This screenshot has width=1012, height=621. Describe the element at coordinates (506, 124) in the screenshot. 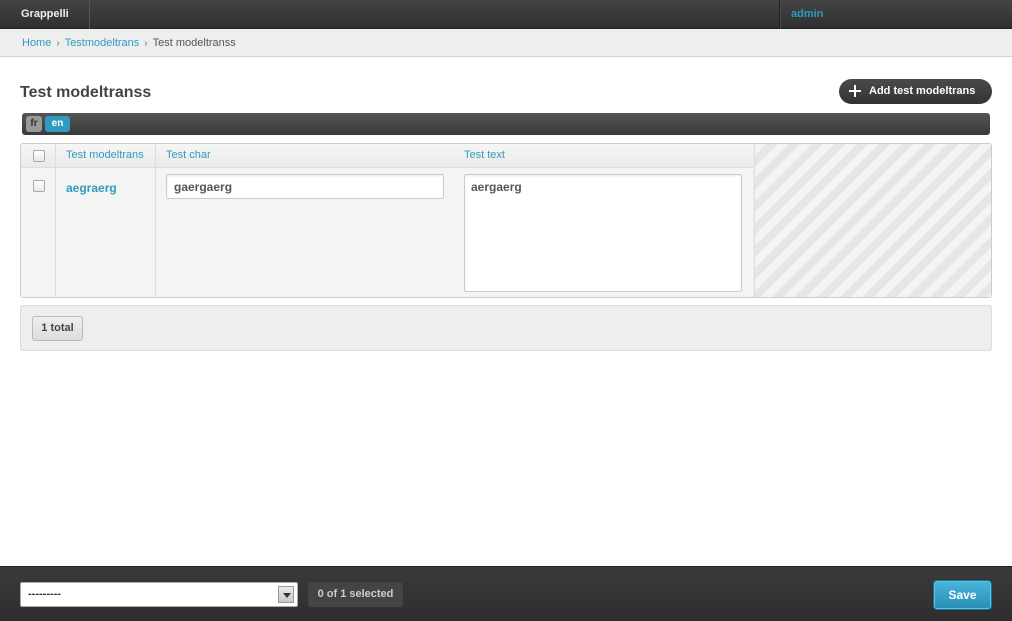

I see `language-tab-bar: fr en` at that location.